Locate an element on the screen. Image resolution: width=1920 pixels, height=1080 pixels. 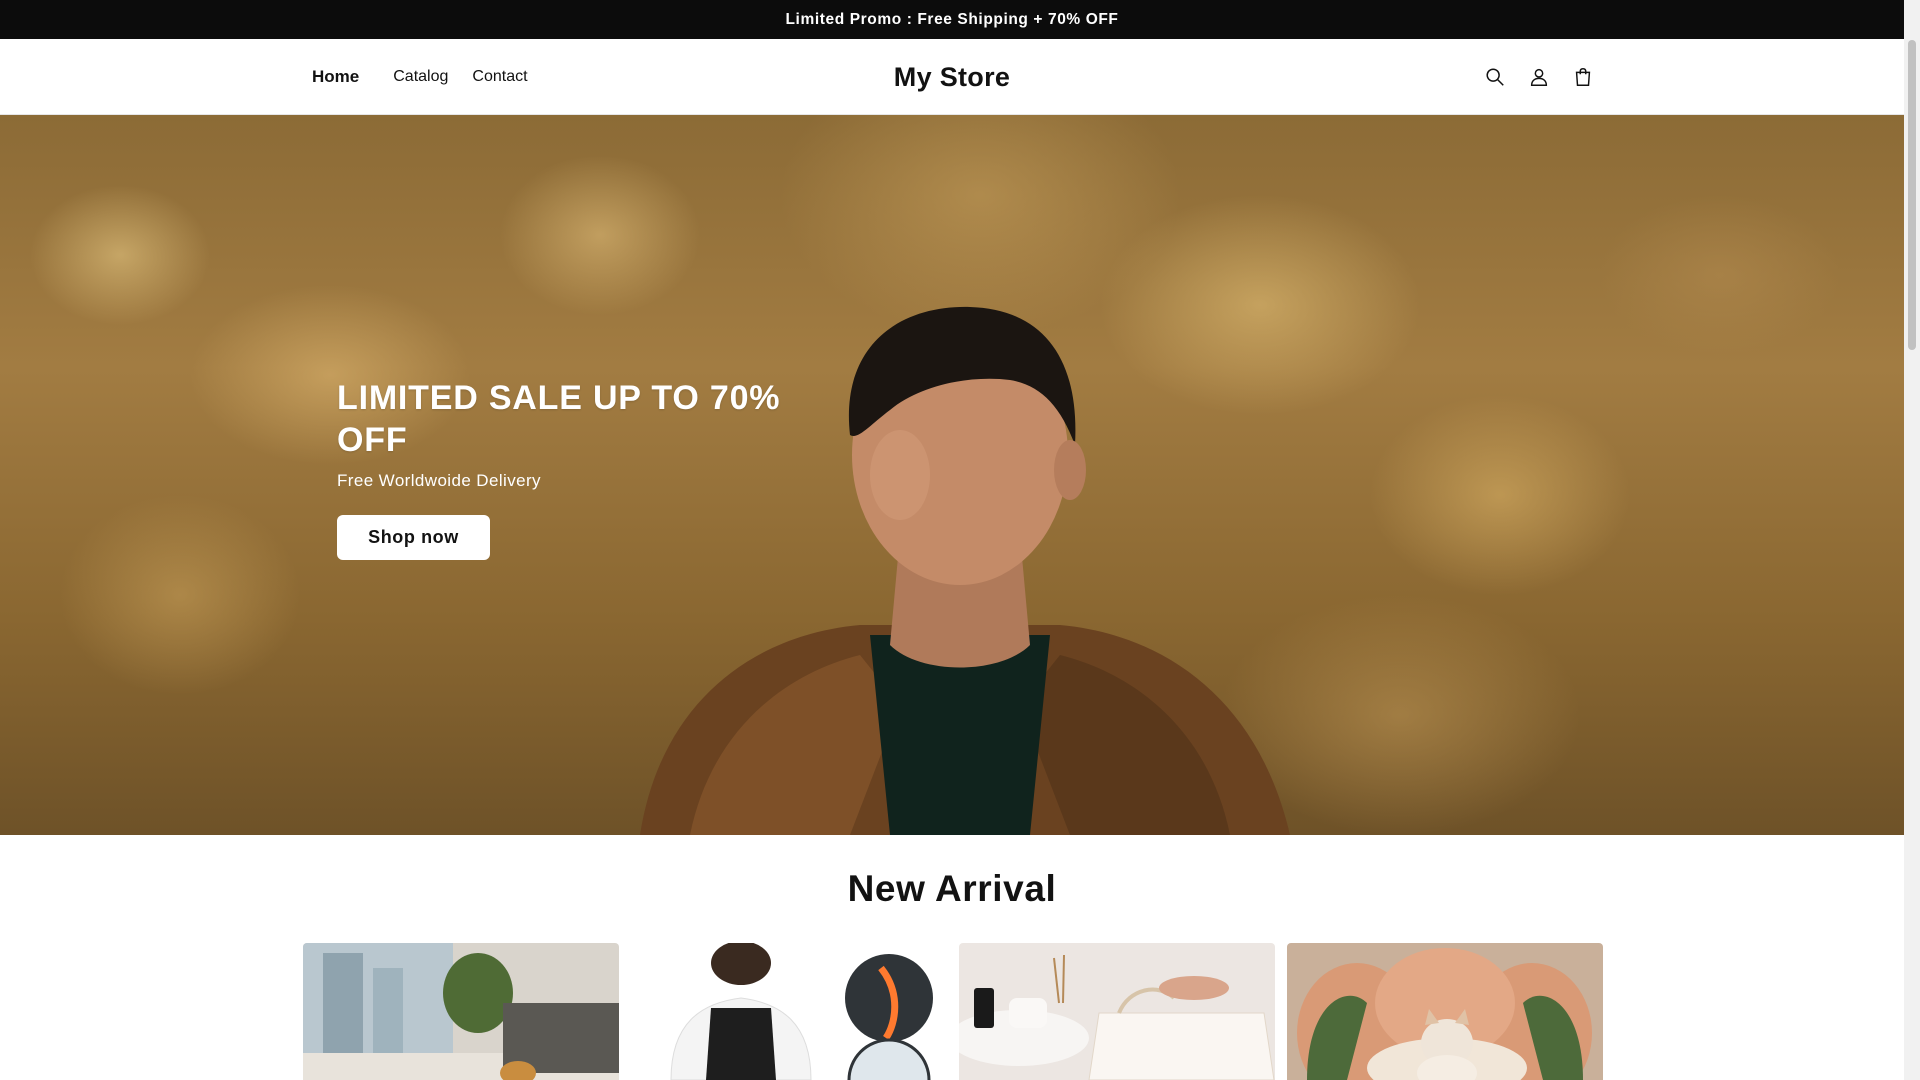
hero-title: LIMITED SALE UP TO 70% OFF is located at coordinates (559, 419).